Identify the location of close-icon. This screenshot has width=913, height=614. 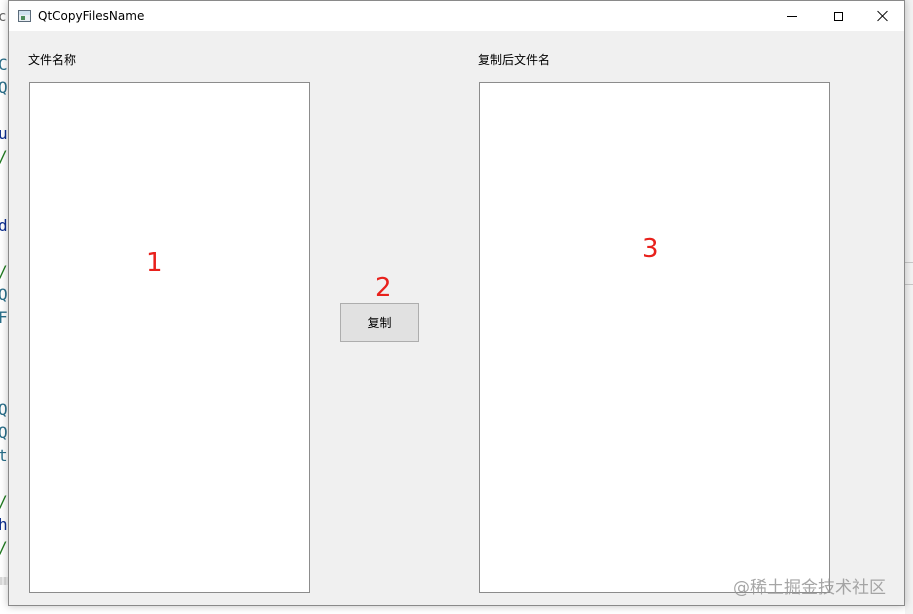
(883, 16).